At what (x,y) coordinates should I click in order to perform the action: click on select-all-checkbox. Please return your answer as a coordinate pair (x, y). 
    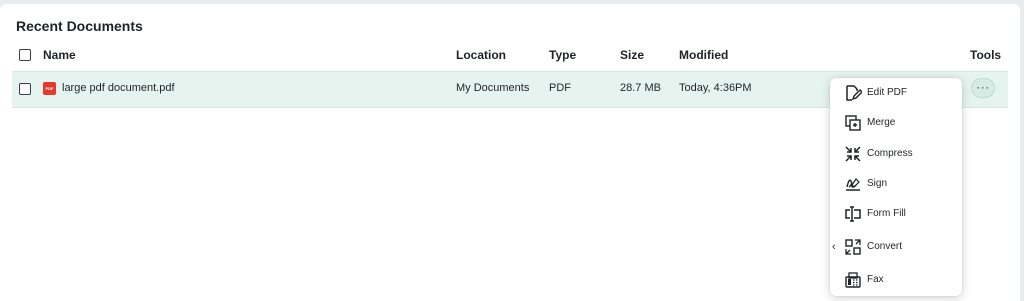
    Looking at the image, I should click on (25, 55).